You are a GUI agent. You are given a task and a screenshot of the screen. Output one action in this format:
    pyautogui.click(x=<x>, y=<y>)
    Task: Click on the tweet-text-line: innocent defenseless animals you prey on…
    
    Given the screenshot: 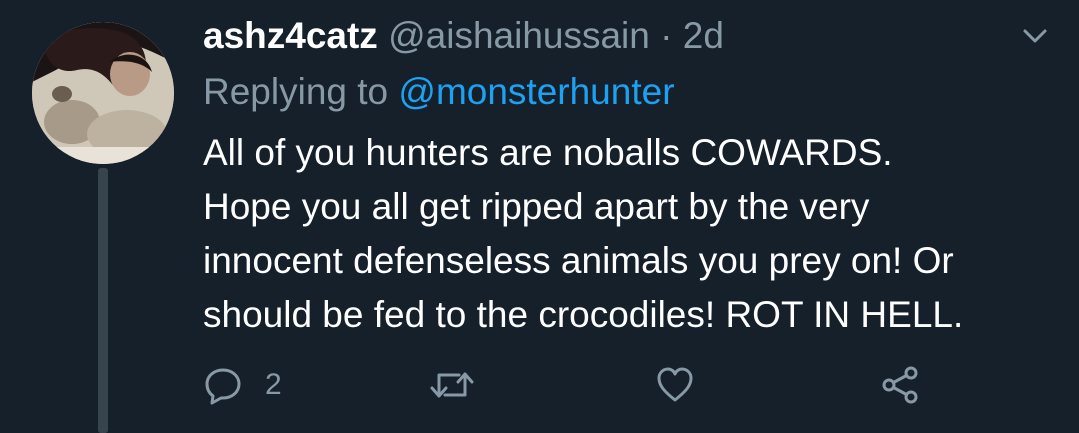 What is the action you would take?
    pyautogui.click(x=578, y=260)
    